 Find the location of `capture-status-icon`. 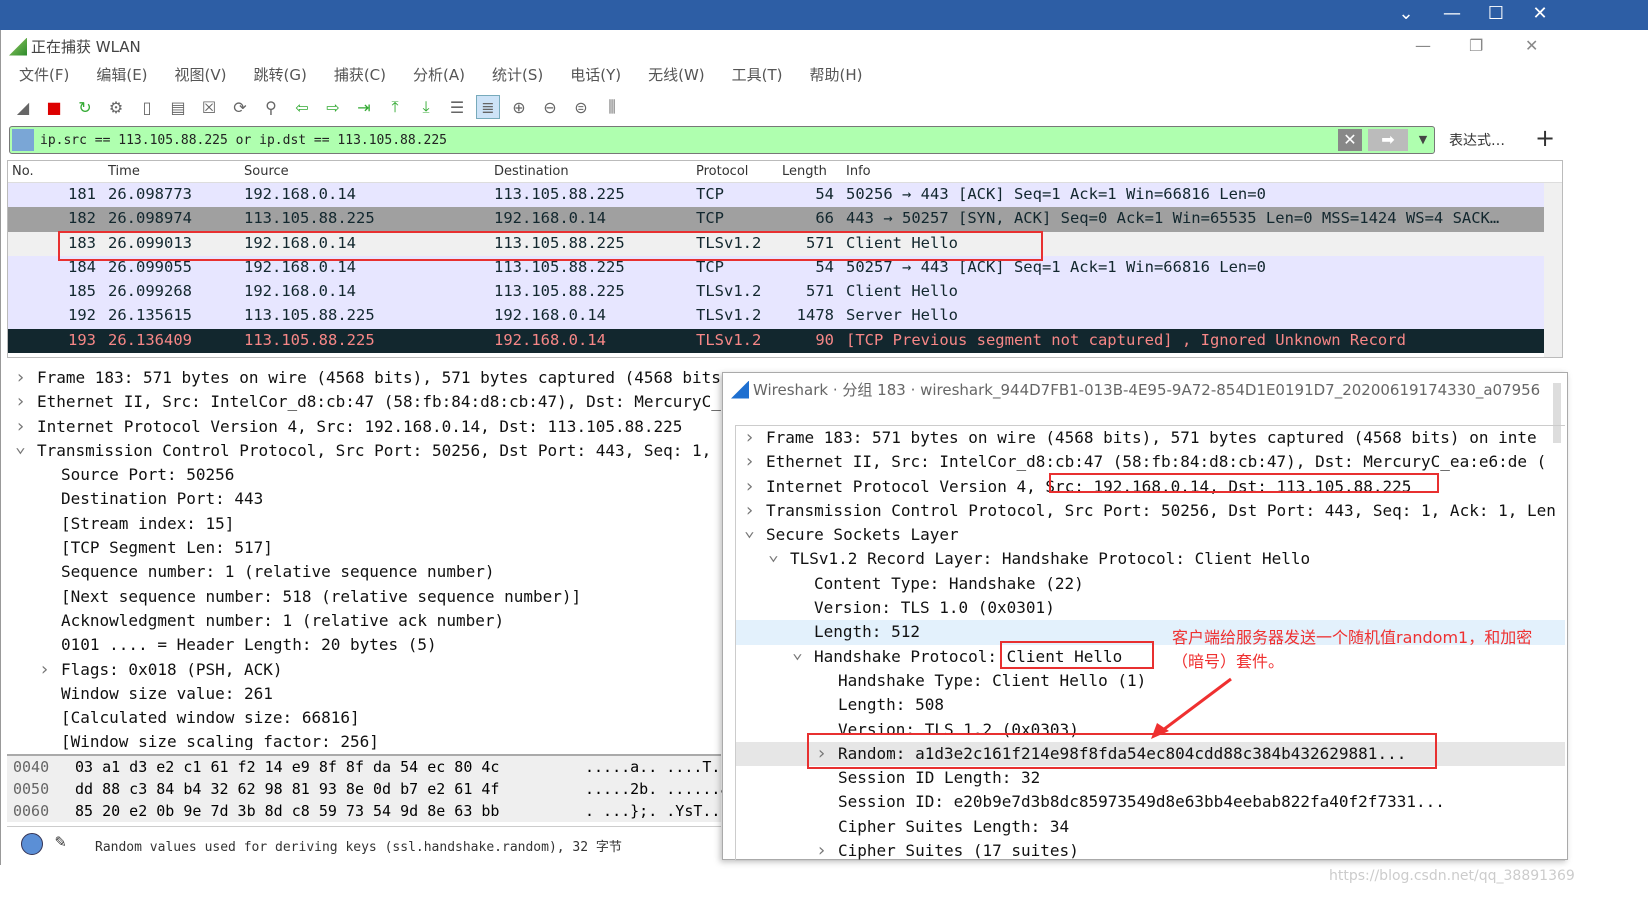

capture-status-icon is located at coordinates (32, 844).